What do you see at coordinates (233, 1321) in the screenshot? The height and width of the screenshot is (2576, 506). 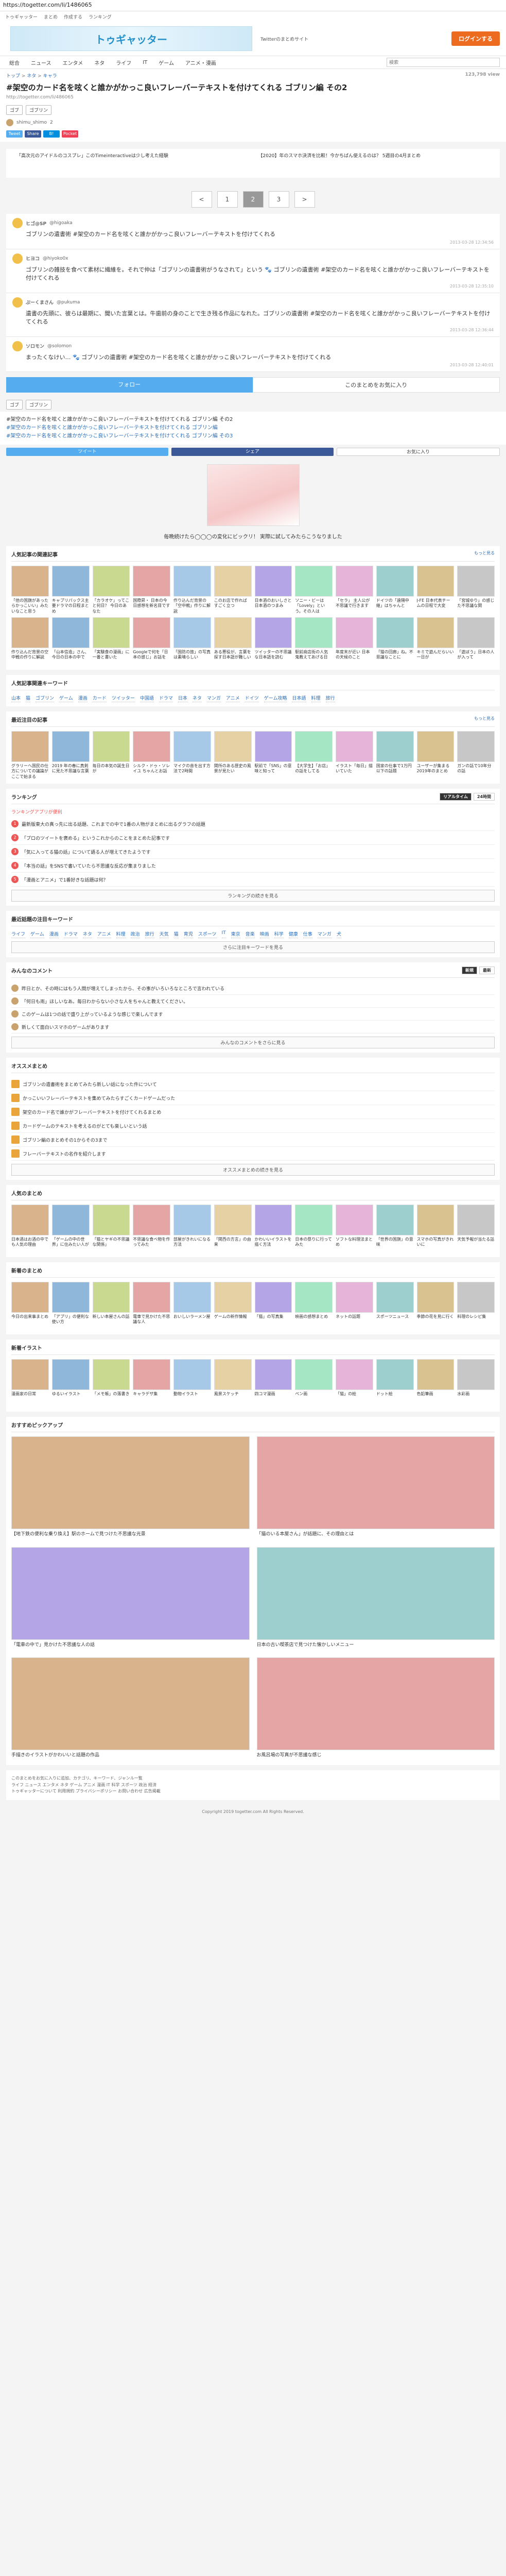 I see `article-caption: ゲームの新作情報` at bounding box center [233, 1321].